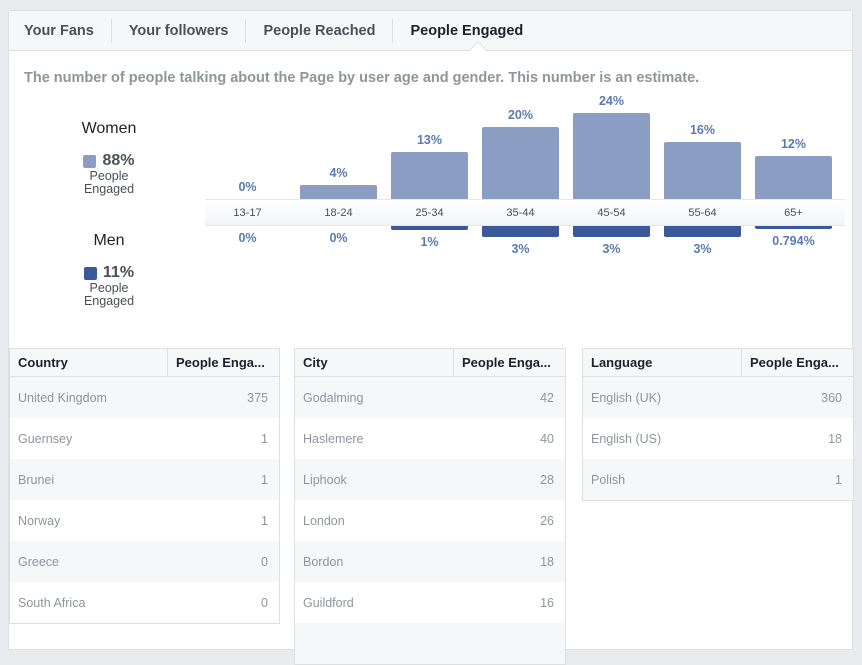 The height and width of the screenshot is (665, 862). What do you see at coordinates (547, 602) in the screenshot?
I see `people-engaged-value: 16` at bounding box center [547, 602].